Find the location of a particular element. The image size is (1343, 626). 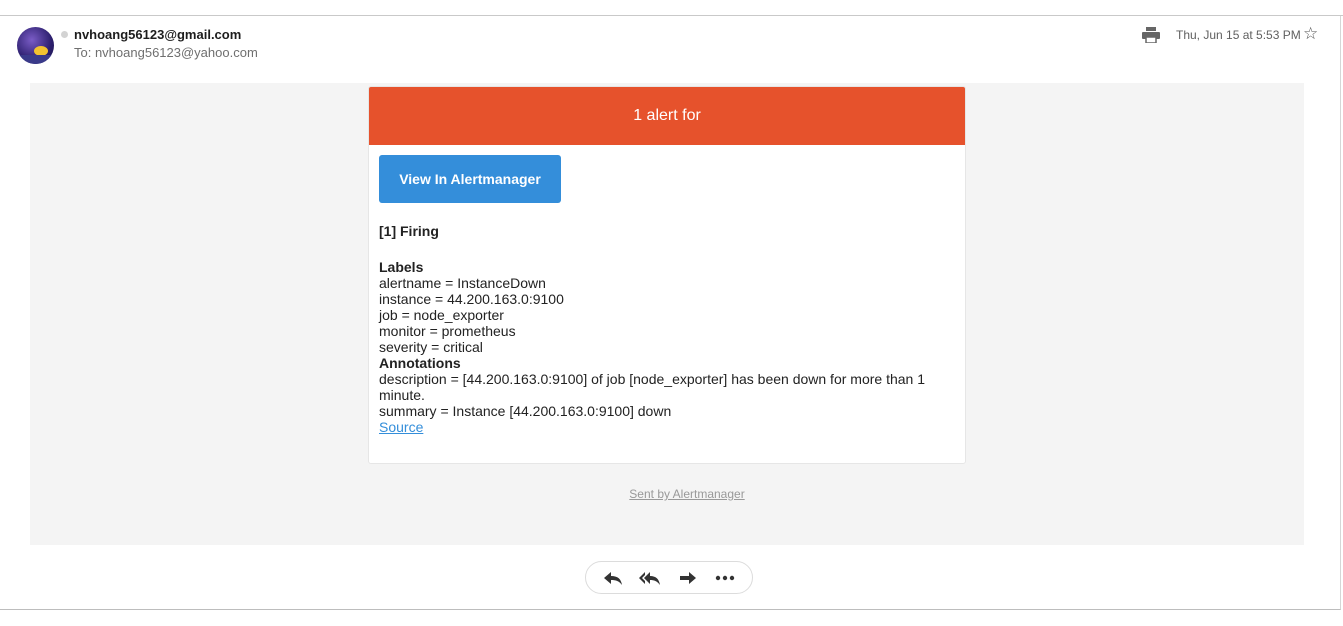

label-line: severity = critical is located at coordinates (431, 347).